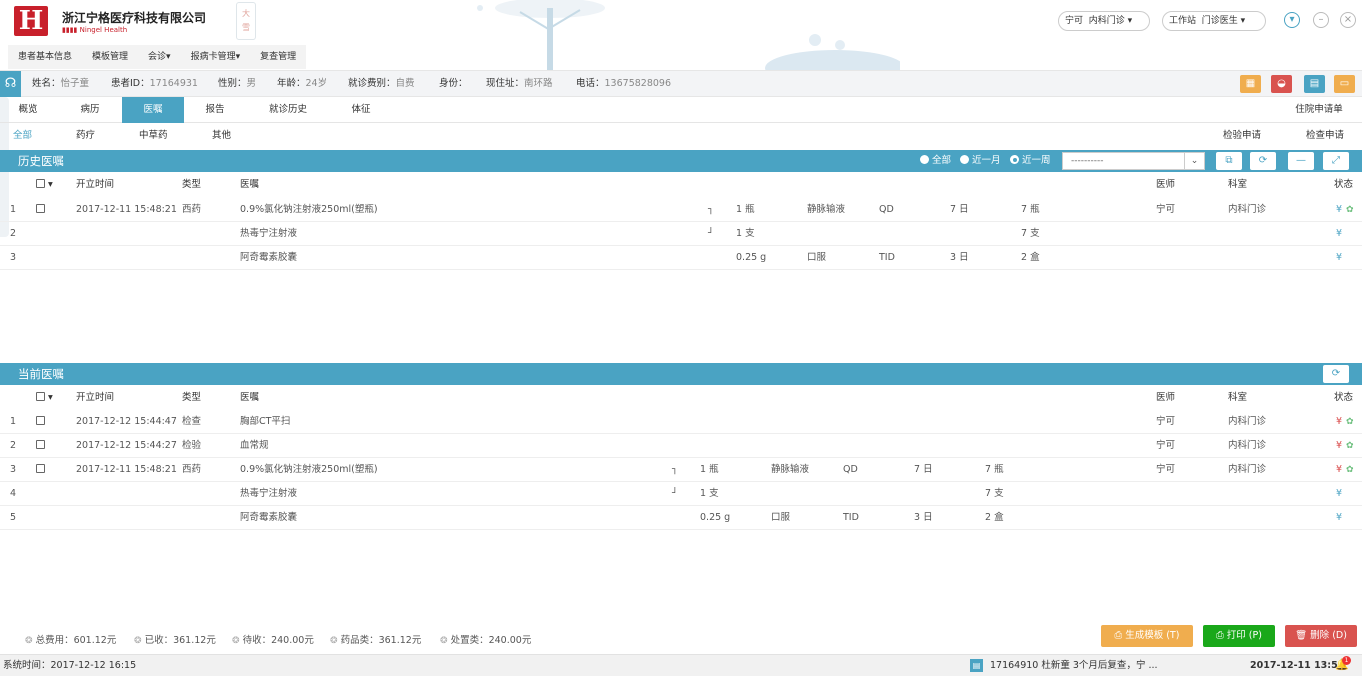 This screenshot has height=676, width=1362. Describe the element at coordinates (309, 469) in the screenshot. I see `order-name: 0.9%氯化钠注射液250ml(塑瓶)` at that location.